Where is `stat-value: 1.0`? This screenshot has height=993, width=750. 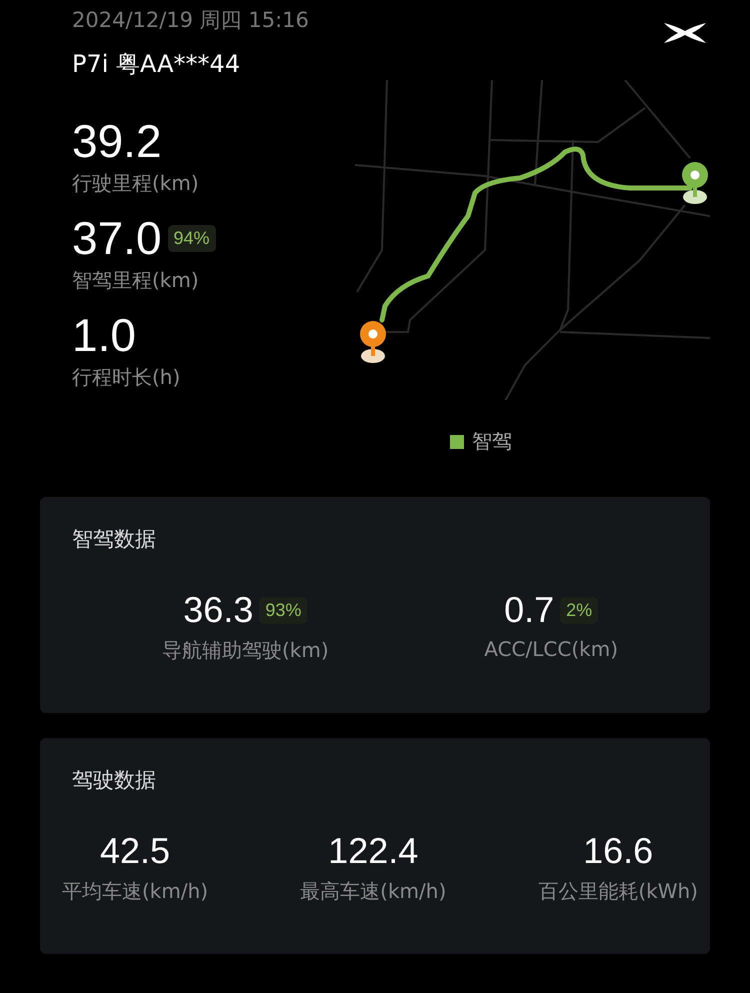
stat-value: 1.0 is located at coordinates (104, 335).